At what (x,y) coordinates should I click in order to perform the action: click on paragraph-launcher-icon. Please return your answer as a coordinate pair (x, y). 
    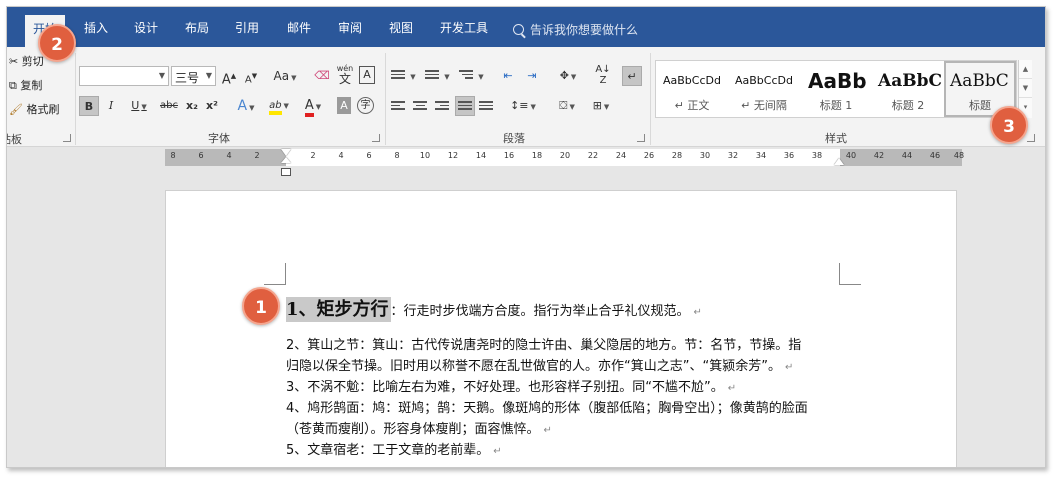
    Looking at the image, I should click on (641, 138).